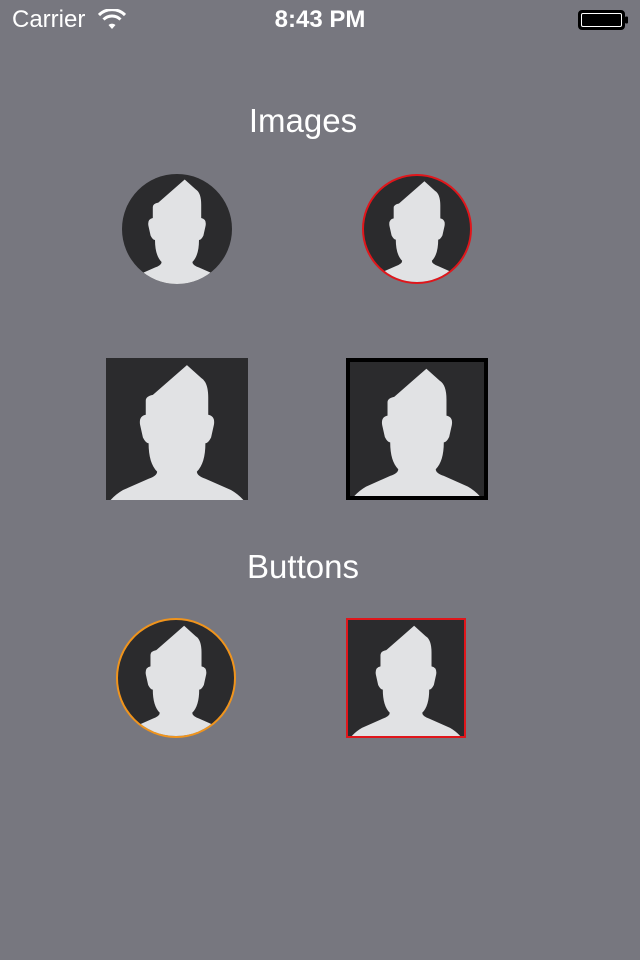  I want to click on clock: 8:43 PM, so click(320, 19).